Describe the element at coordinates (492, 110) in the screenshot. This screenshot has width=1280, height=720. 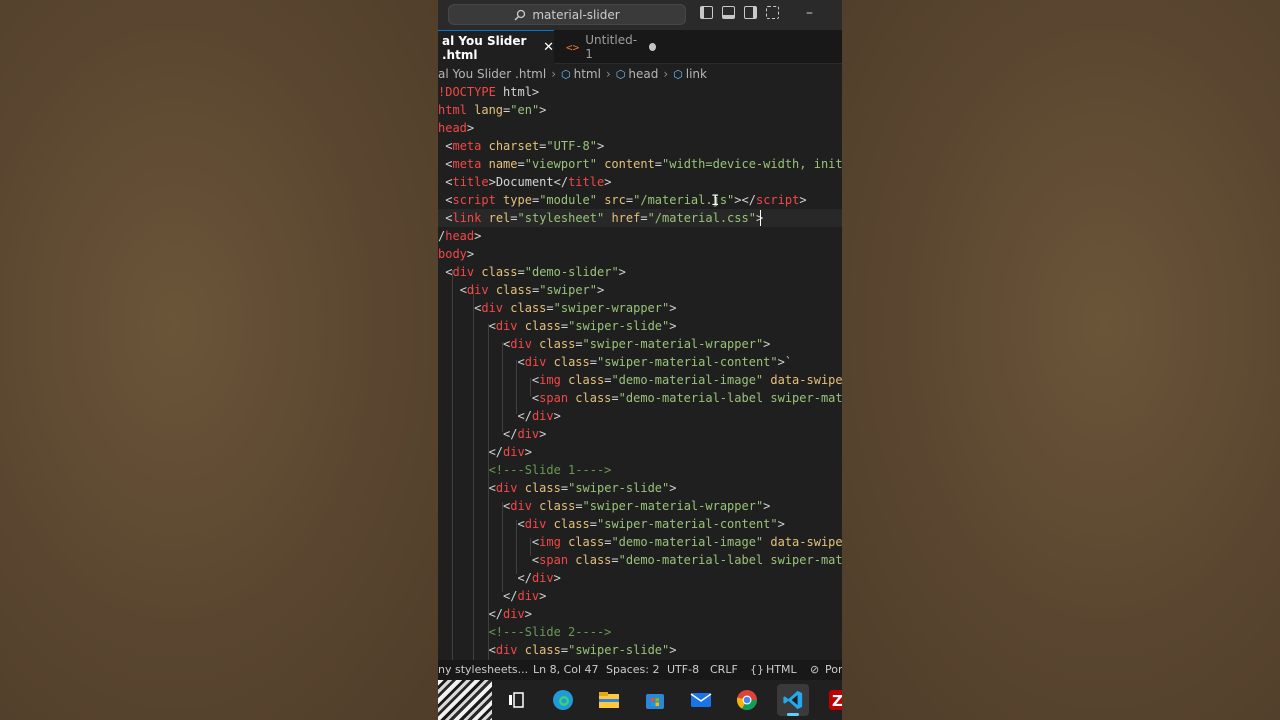
I see `code-line: html lang="en">` at that location.